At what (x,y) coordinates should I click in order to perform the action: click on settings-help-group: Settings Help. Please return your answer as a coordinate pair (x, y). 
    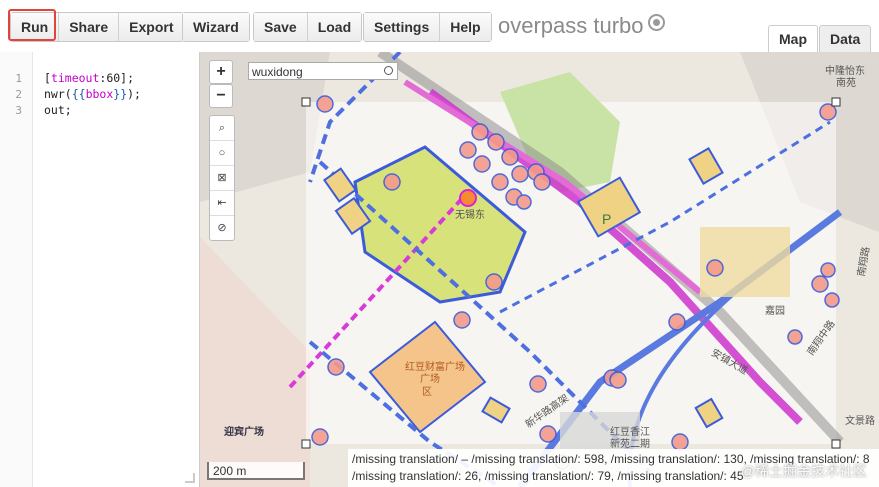
    Looking at the image, I should click on (427, 27).